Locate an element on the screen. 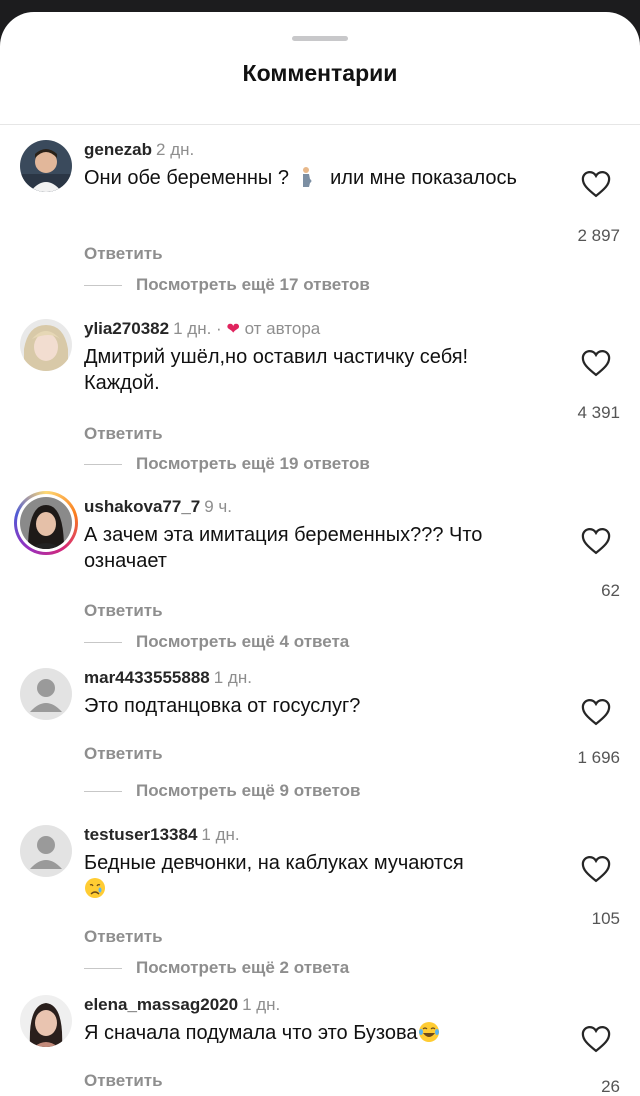 This screenshot has height=1096, width=640. username: ushakova77_7 is located at coordinates (142, 506).